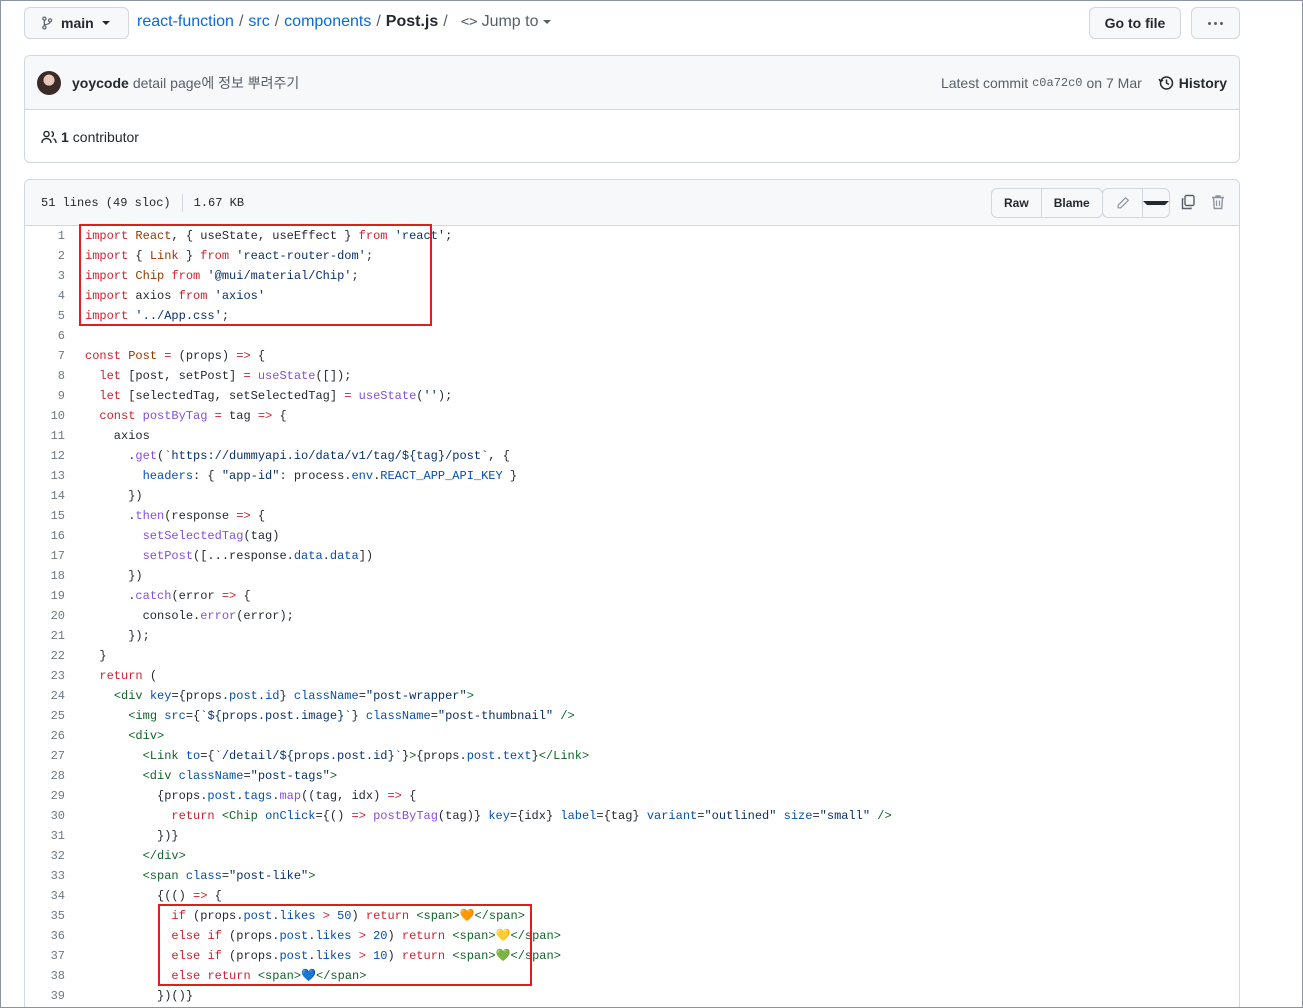  Describe the element at coordinates (45, 256) in the screenshot. I see `line-number: 2` at that location.